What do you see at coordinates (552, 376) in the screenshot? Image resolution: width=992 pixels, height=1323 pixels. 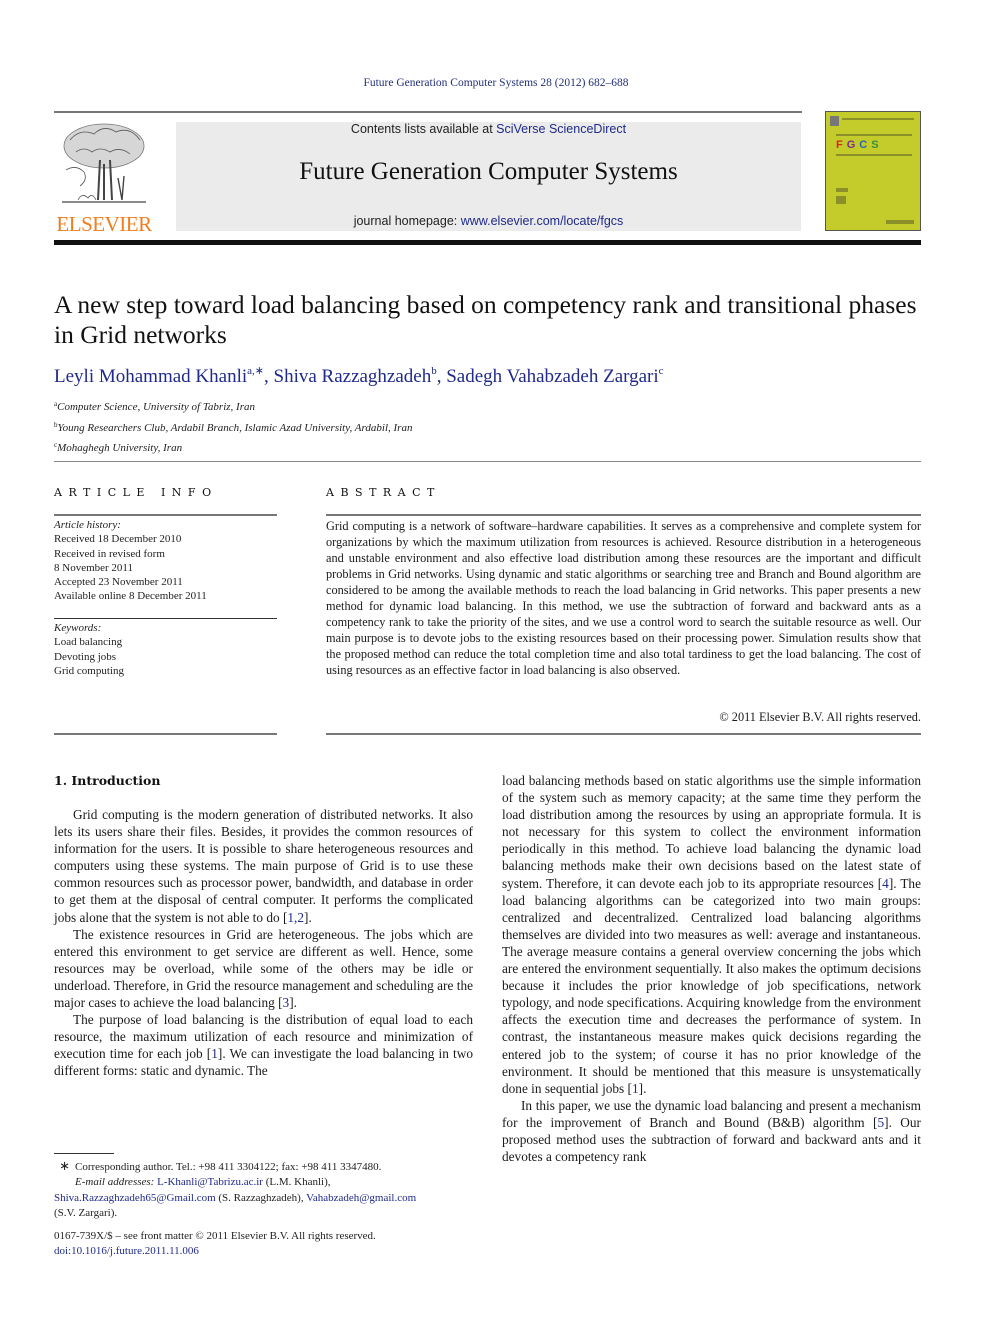 I see `author-name: Sadegh Vahabzadeh Zargari` at bounding box center [552, 376].